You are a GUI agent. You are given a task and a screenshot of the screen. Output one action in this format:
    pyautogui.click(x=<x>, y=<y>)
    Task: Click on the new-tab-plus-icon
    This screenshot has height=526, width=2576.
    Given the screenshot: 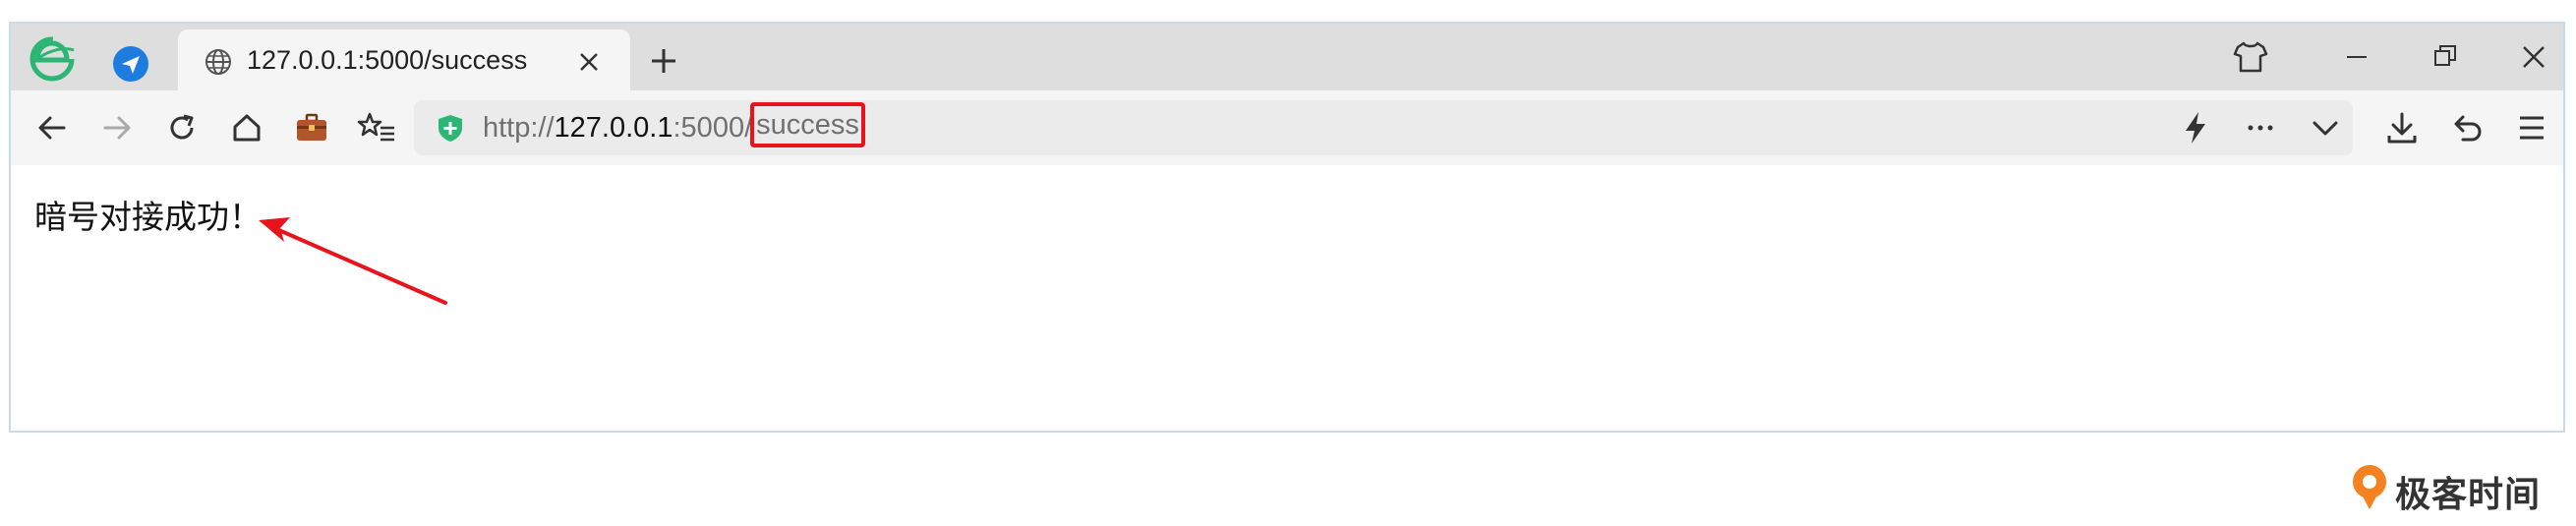 What is the action you would take?
    pyautogui.click(x=663, y=61)
    